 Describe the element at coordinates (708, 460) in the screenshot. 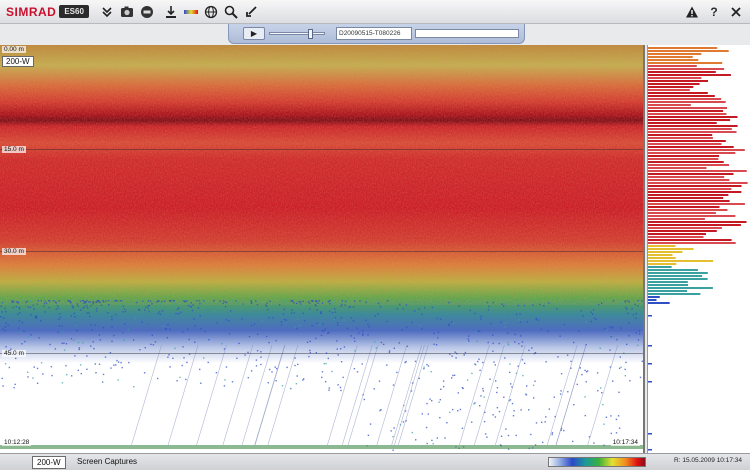

I see `status-datetime: R: 15.05.2009 10:17:34` at that location.